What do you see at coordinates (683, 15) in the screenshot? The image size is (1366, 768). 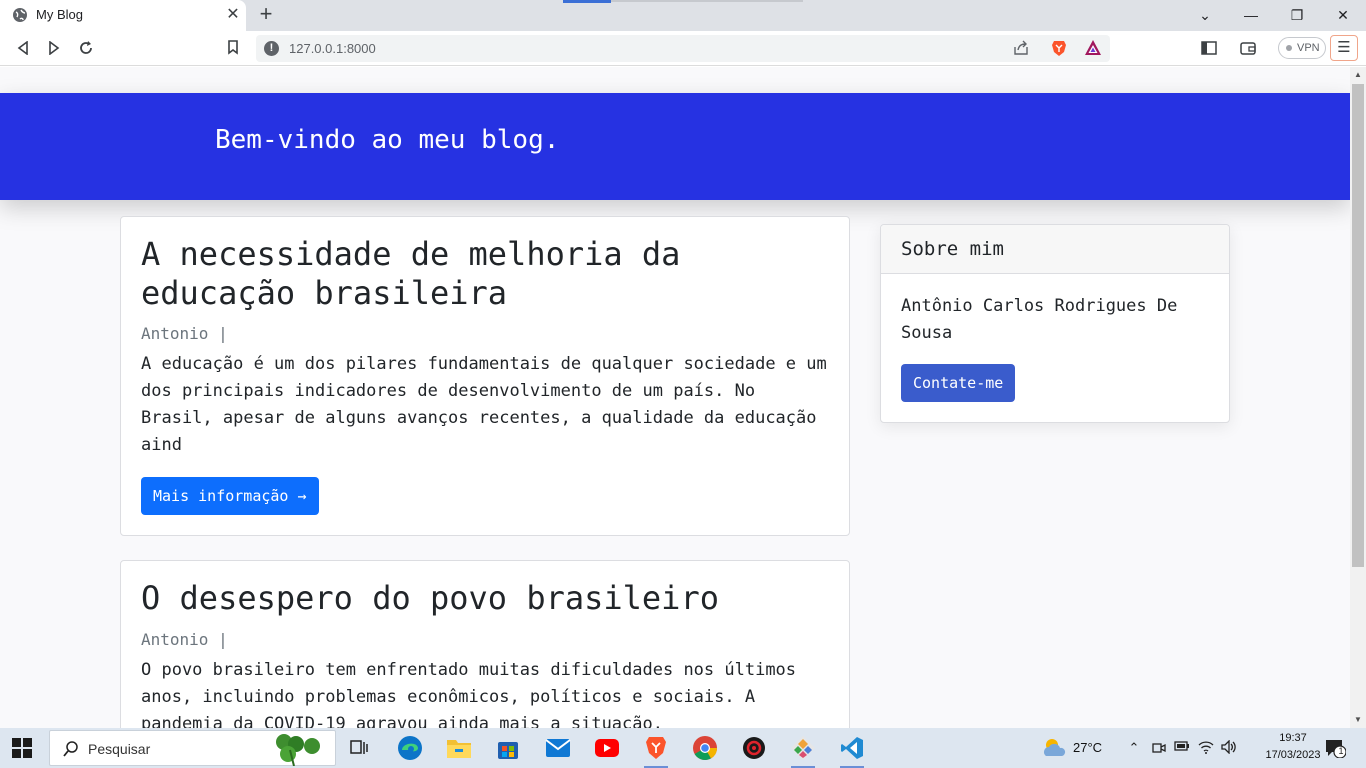 I see `tab-strip: My Blog ✕ + ⌄ — ❐ ✕` at bounding box center [683, 15].